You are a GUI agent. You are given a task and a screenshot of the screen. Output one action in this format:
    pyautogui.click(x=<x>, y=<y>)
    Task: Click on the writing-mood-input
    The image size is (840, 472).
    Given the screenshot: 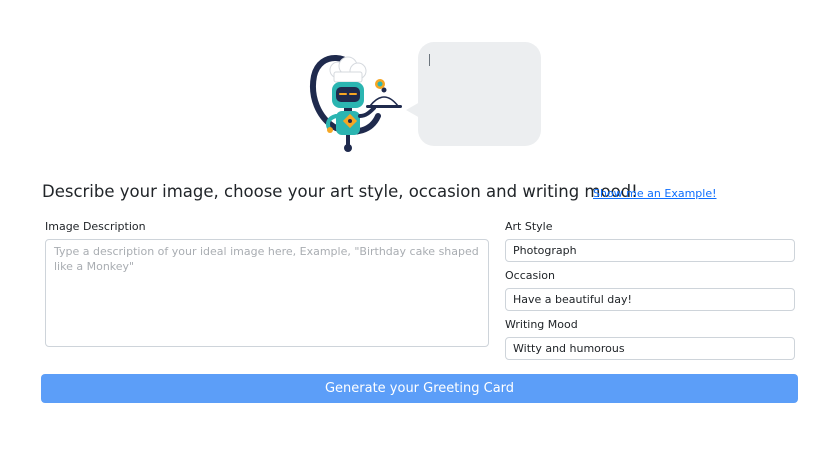 What is the action you would take?
    pyautogui.click(x=650, y=348)
    